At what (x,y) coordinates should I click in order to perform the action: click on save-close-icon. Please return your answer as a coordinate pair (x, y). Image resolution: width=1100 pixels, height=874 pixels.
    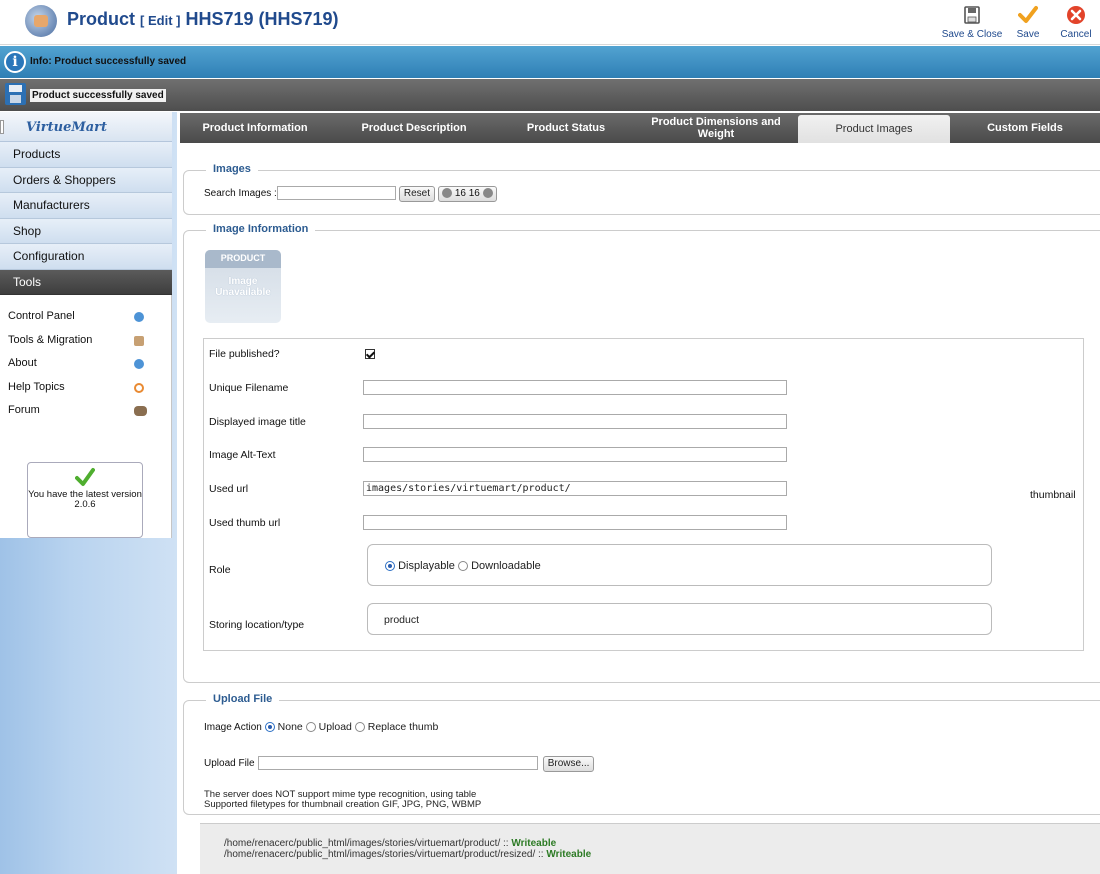
    Looking at the image, I should click on (972, 15).